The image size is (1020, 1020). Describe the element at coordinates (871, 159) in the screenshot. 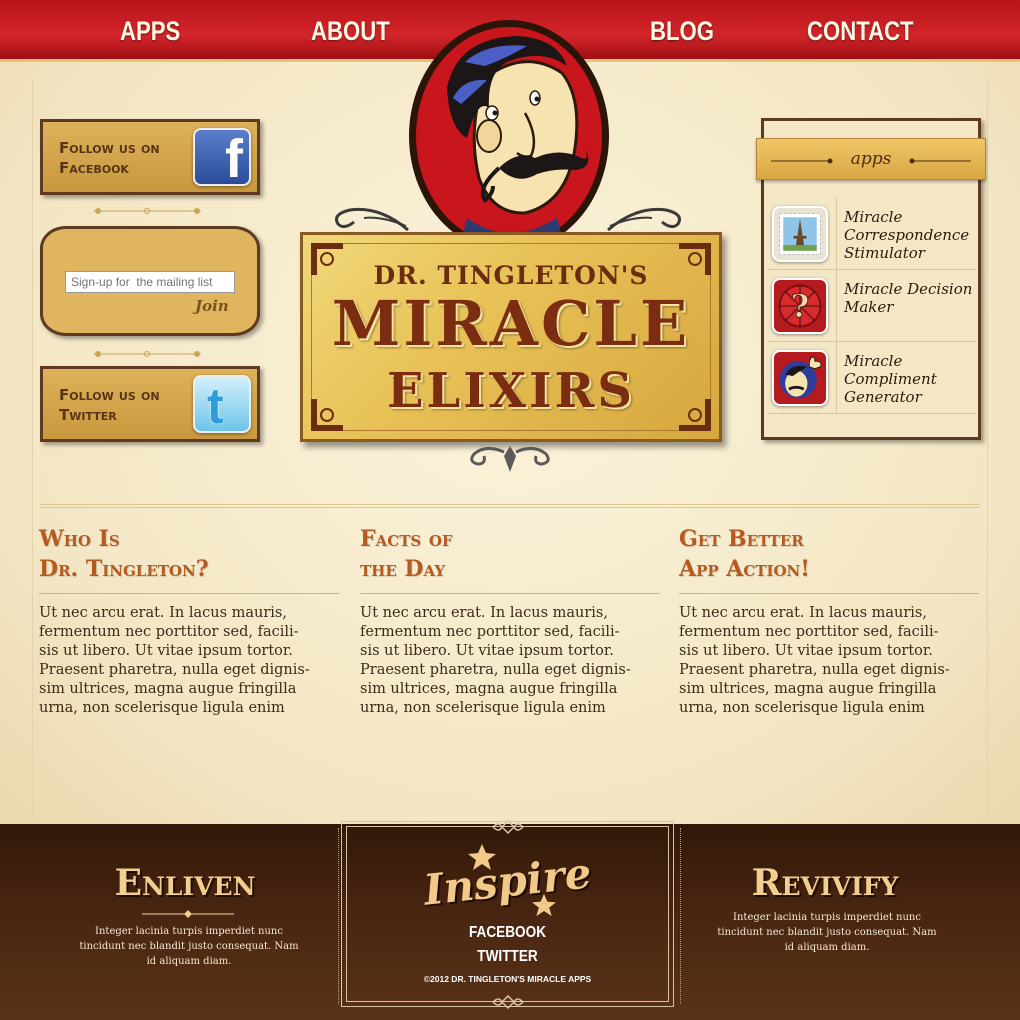

I see `apps-panel-banner: apps` at that location.